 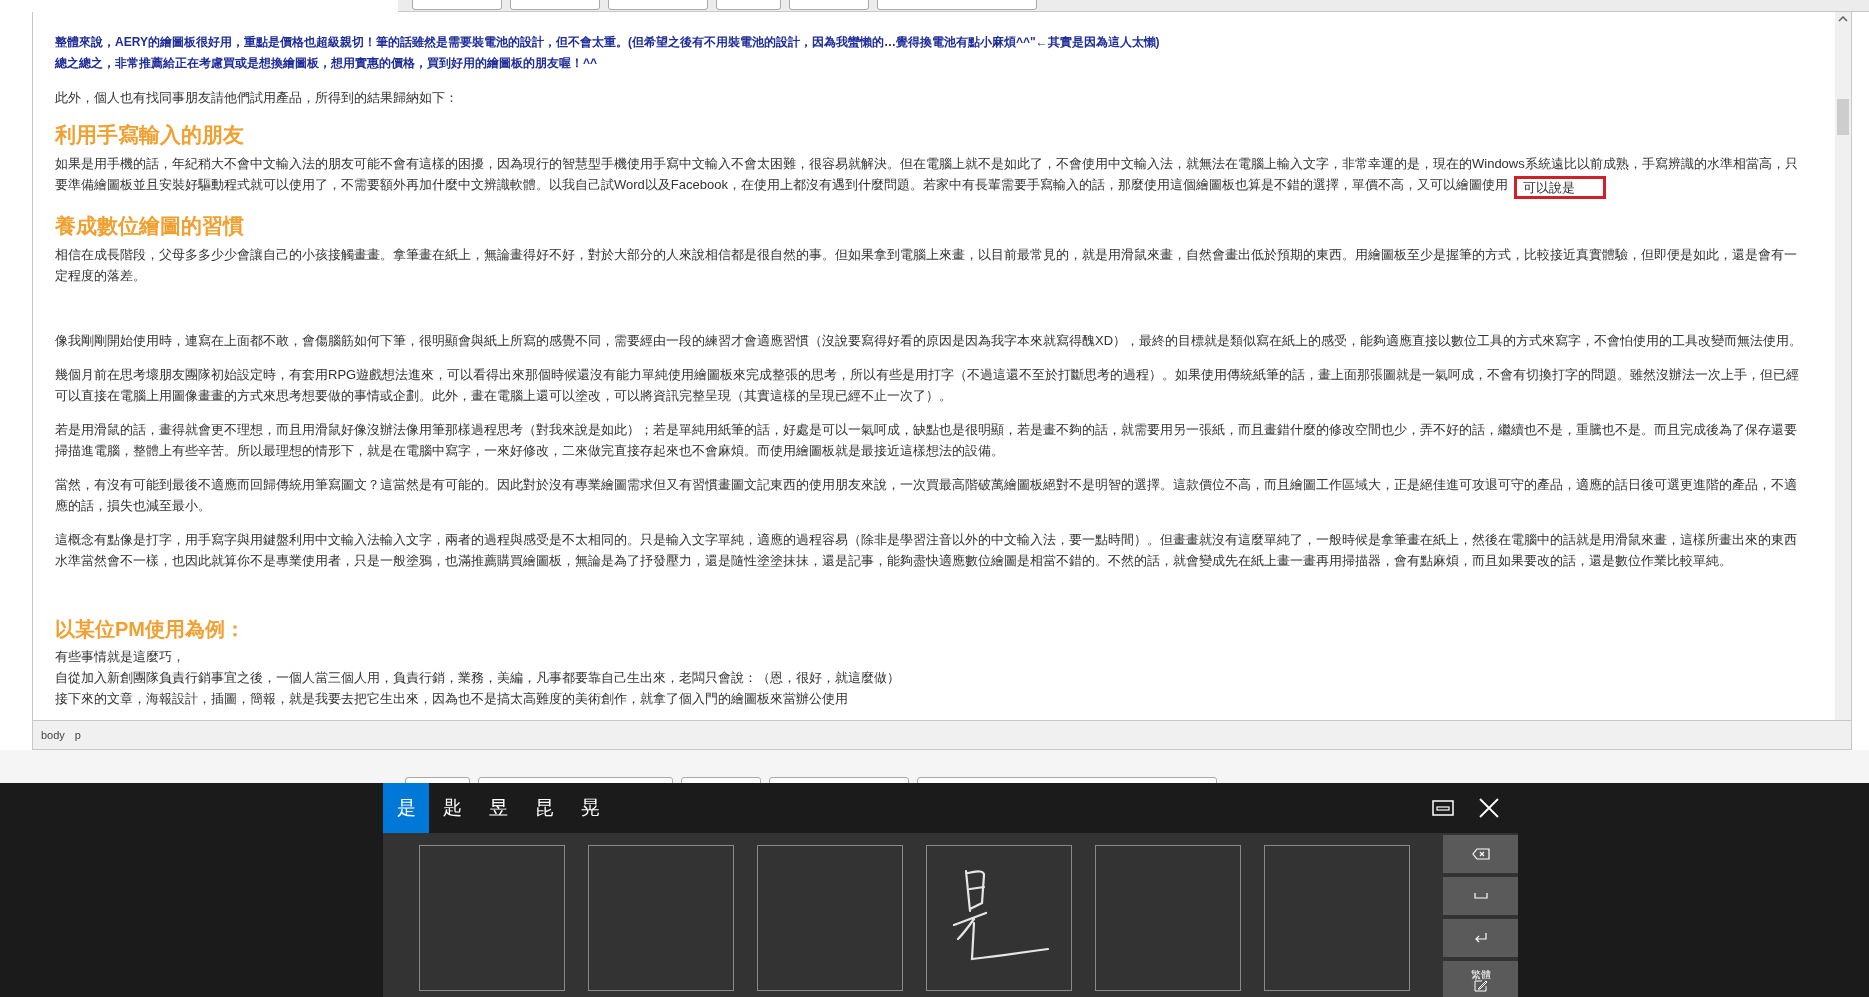 I want to click on candidate: 匙, so click(x=452, y=808).